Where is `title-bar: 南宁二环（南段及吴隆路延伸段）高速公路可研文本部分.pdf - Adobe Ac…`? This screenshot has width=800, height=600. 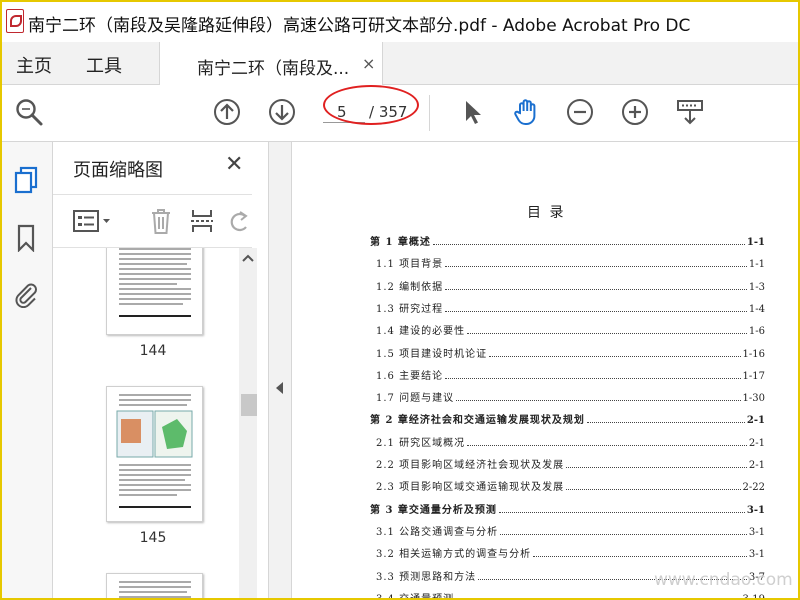 title-bar: 南宁二环（南段及吴隆路延伸段）高速公路可研文本部分.pdf - Adobe Ac… is located at coordinates (400, 22).